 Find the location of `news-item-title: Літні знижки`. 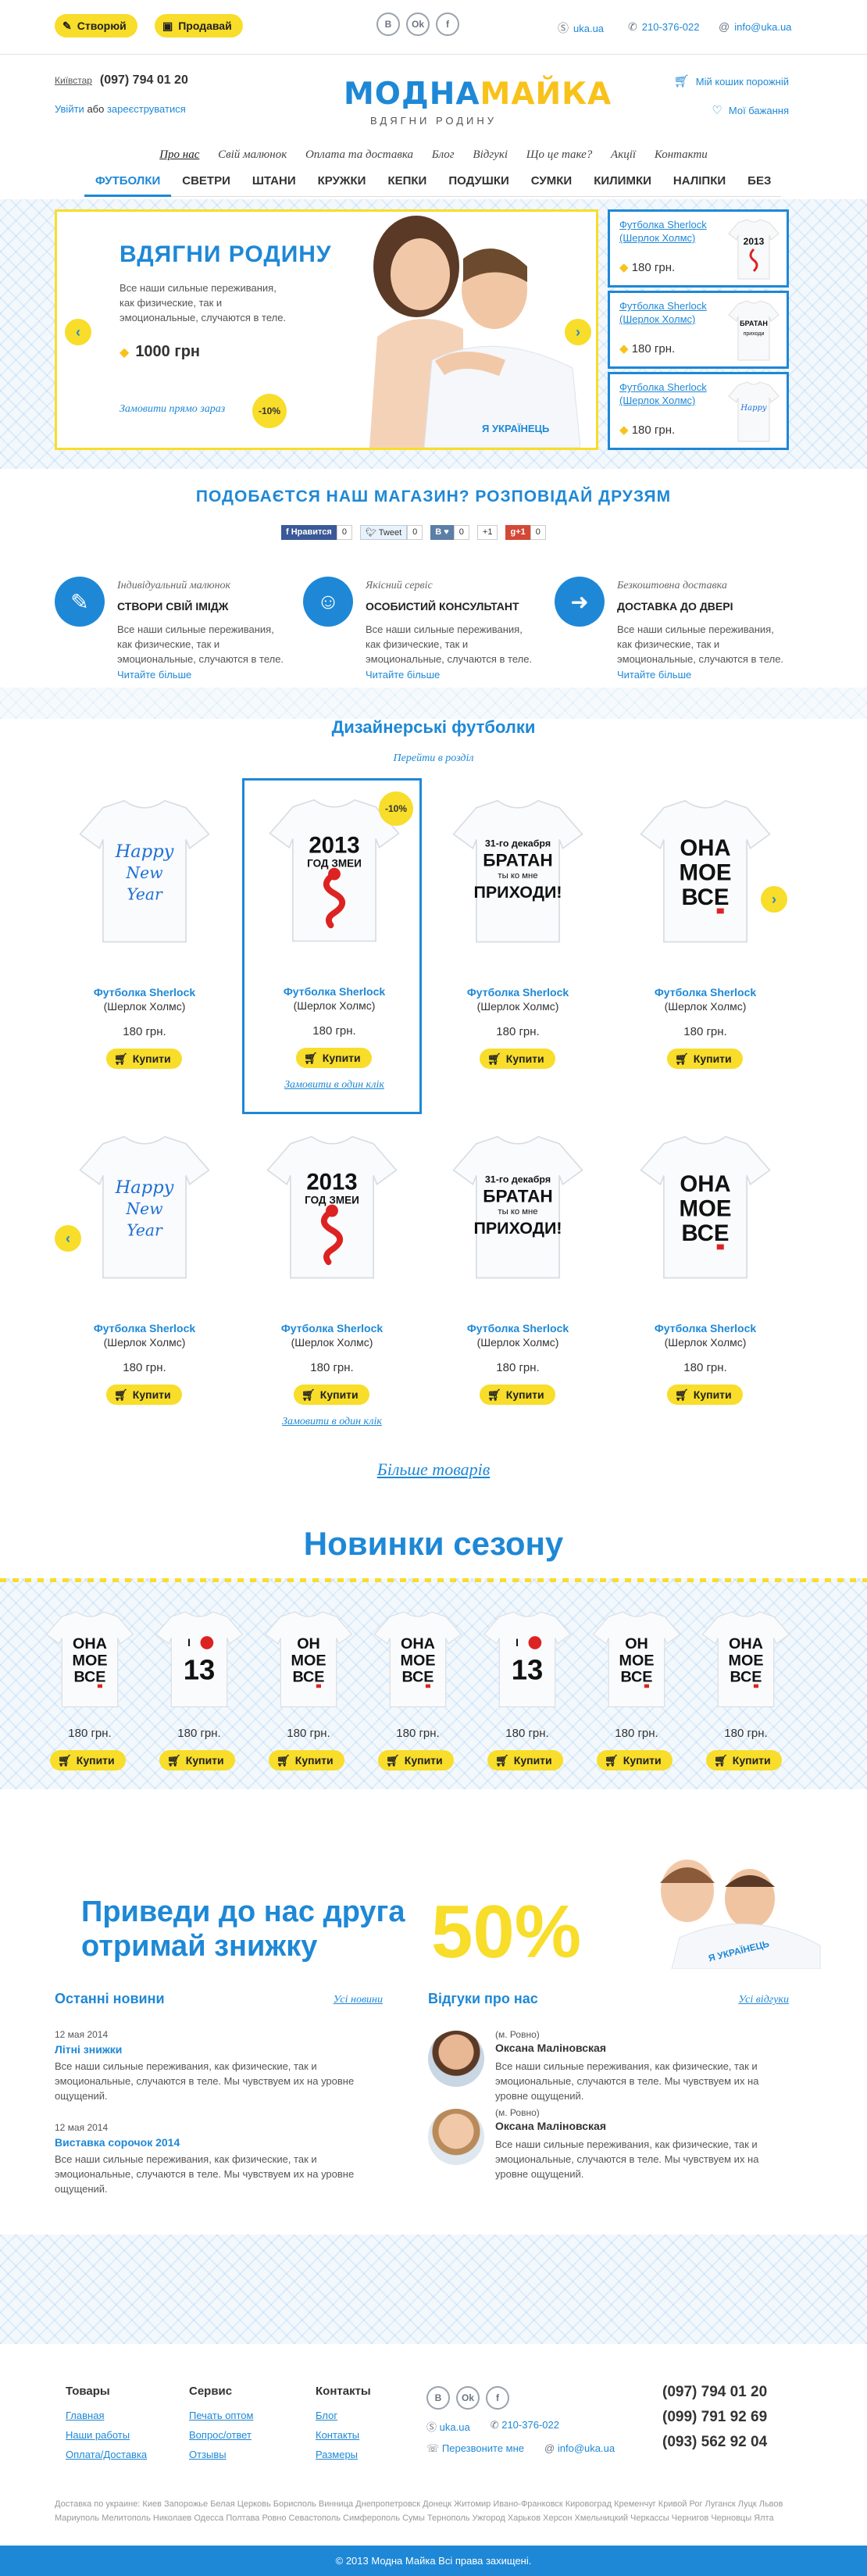

news-item-title: Літні знижки is located at coordinates (219, 2049).